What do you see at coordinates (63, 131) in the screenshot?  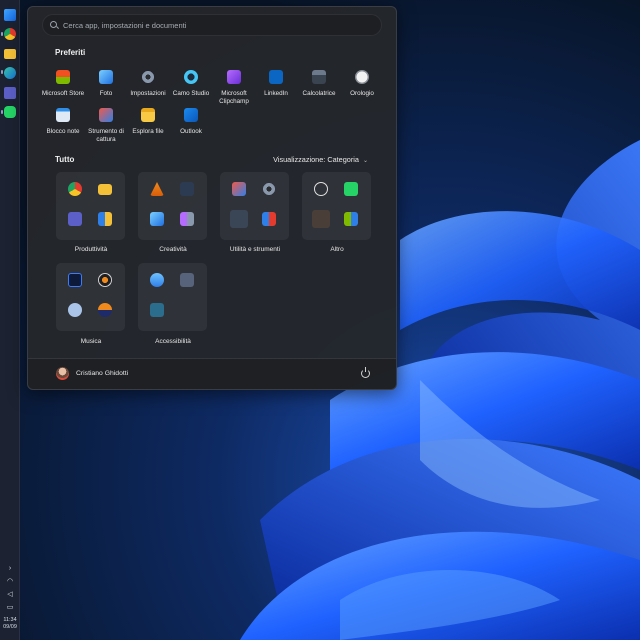 I see `pinned-label: Blocco note` at bounding box center [63, 131].